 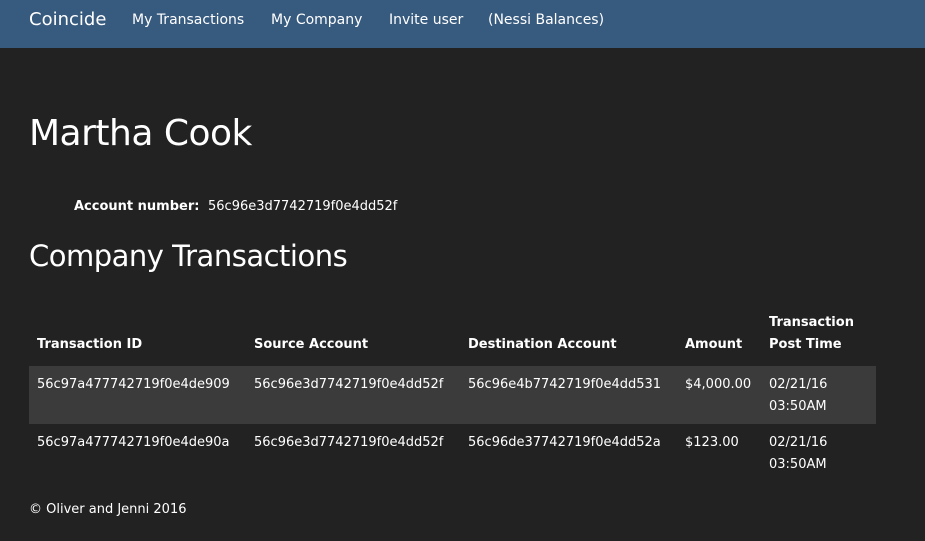 What do you see at coordinates (714, 344) in the screenshot?
I see `header-amount: Amount` at bounding box center [714, 344].